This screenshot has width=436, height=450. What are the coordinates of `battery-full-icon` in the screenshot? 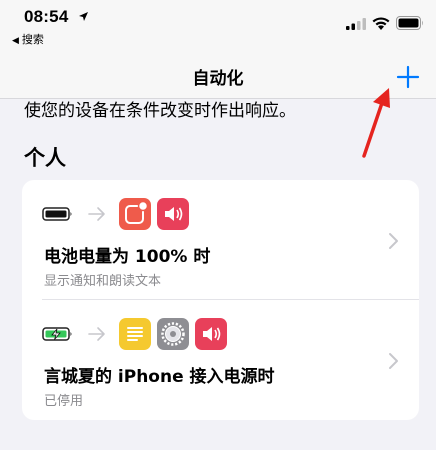 It's located at (57, 214).